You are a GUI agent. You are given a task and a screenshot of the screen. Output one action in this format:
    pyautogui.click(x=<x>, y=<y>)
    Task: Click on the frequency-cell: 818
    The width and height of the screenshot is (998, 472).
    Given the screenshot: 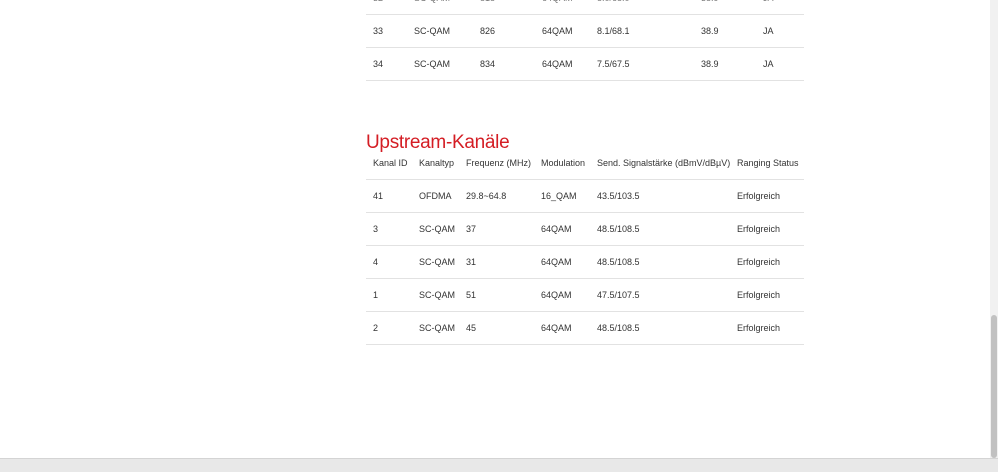 What is the action you would take?
    pyautogui.click(x=511, y=7)
    